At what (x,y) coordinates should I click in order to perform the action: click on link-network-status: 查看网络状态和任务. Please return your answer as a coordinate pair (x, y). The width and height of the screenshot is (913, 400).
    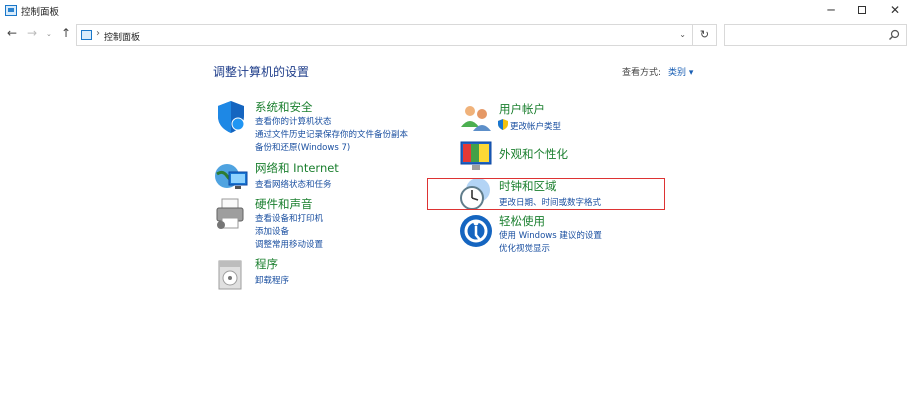
    Looking at the image, I should click on (293, 184).